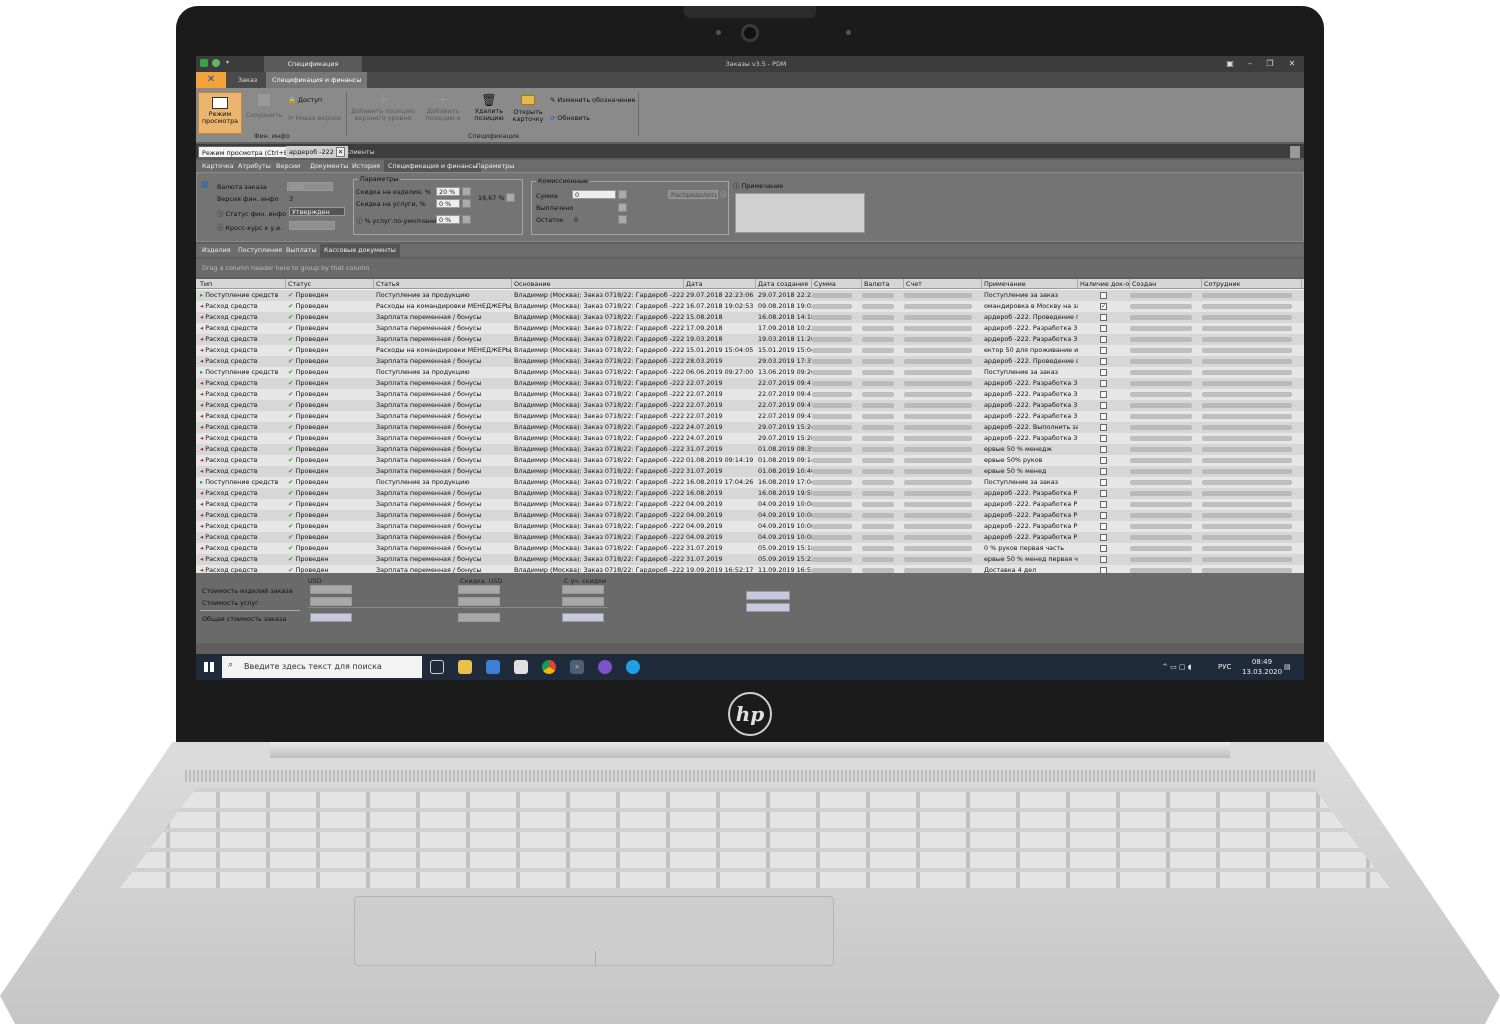  Describe the element at coordinates (310, 186) in the screenshot. I see `currency-field: USD` at that location.